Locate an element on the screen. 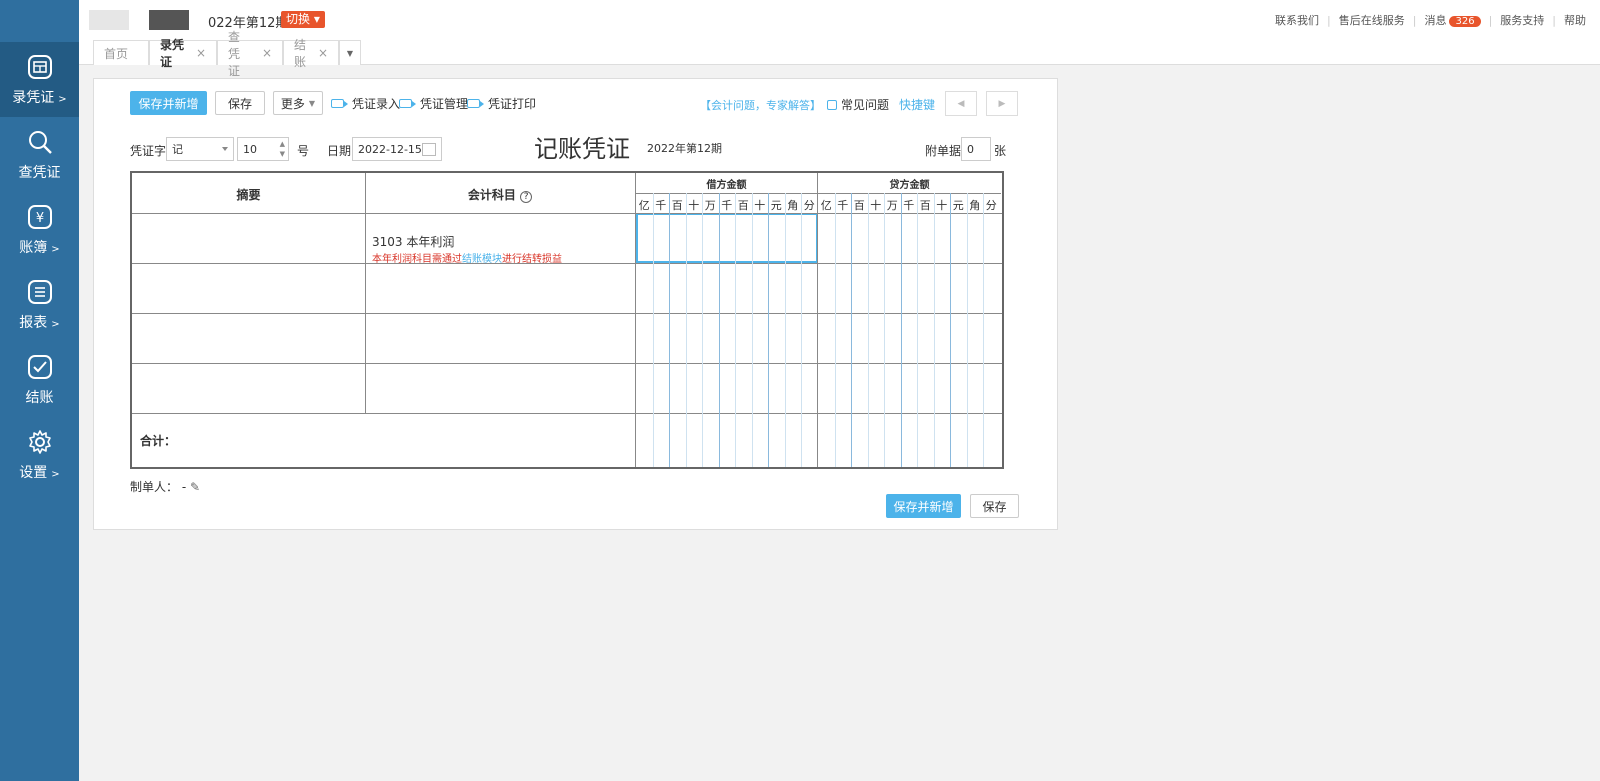  chevron-left-icon: ◀ is located at coordinates (961, 103).